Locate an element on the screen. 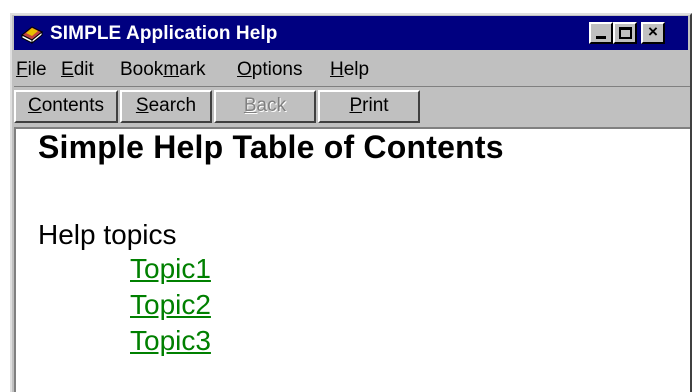 Image resolution: width=692 pixels, height=392 pixels. title-bar: SIMPLE Application Help × is located at coordinates (351, 33).